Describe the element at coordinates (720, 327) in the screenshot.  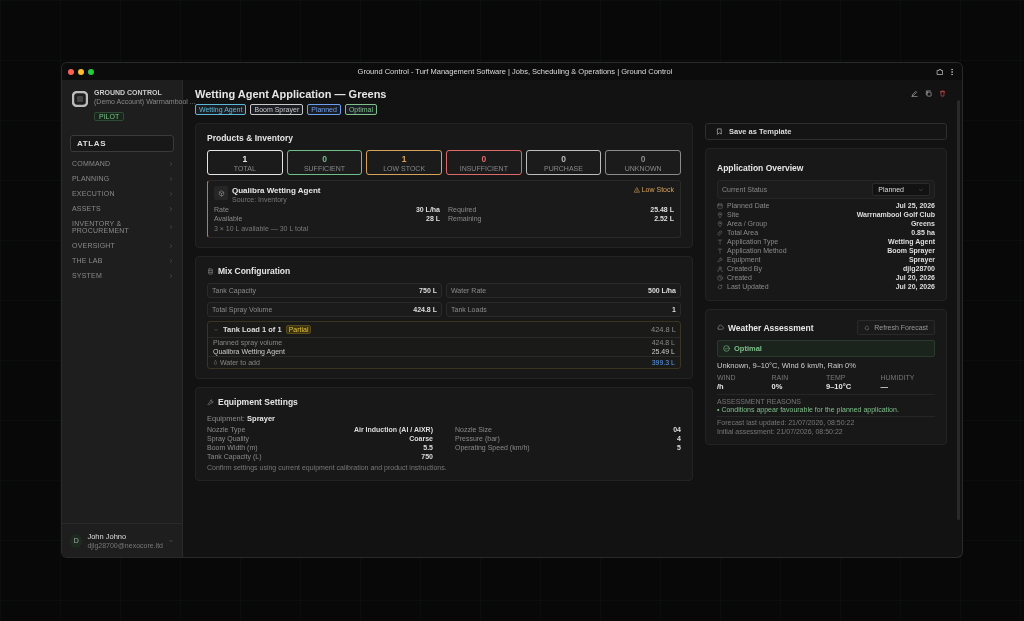
I see `cloud-icon` at that location.